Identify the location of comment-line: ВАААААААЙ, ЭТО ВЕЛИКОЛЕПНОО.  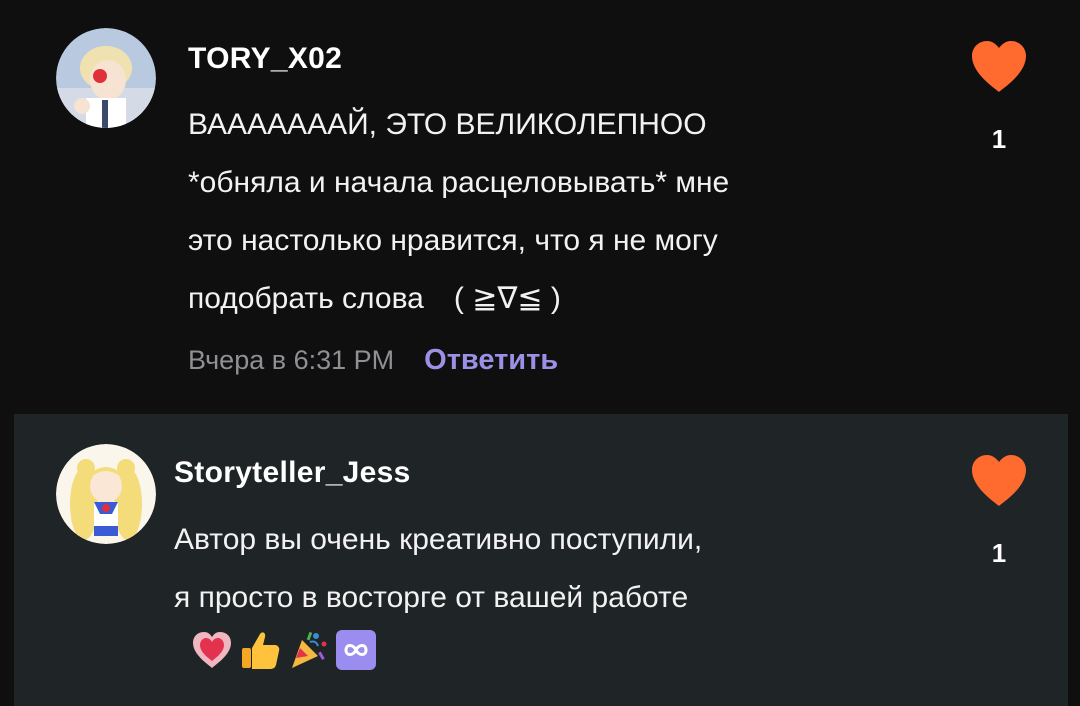
(447, 124).